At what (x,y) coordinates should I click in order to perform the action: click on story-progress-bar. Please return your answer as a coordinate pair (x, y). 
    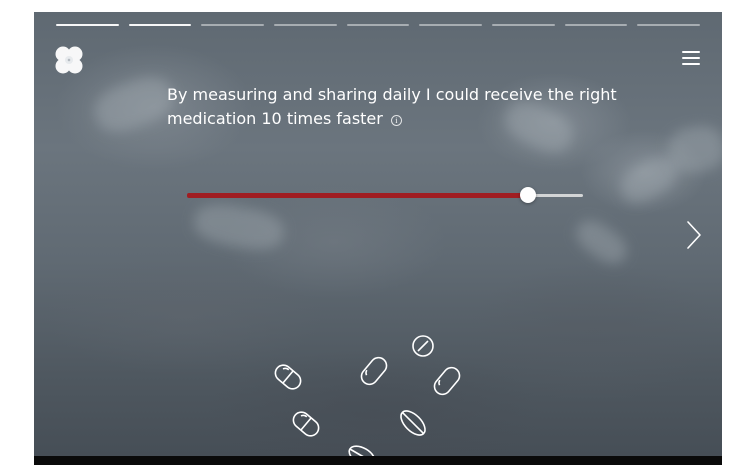
    Looking at the image, I should click on (378, 25).